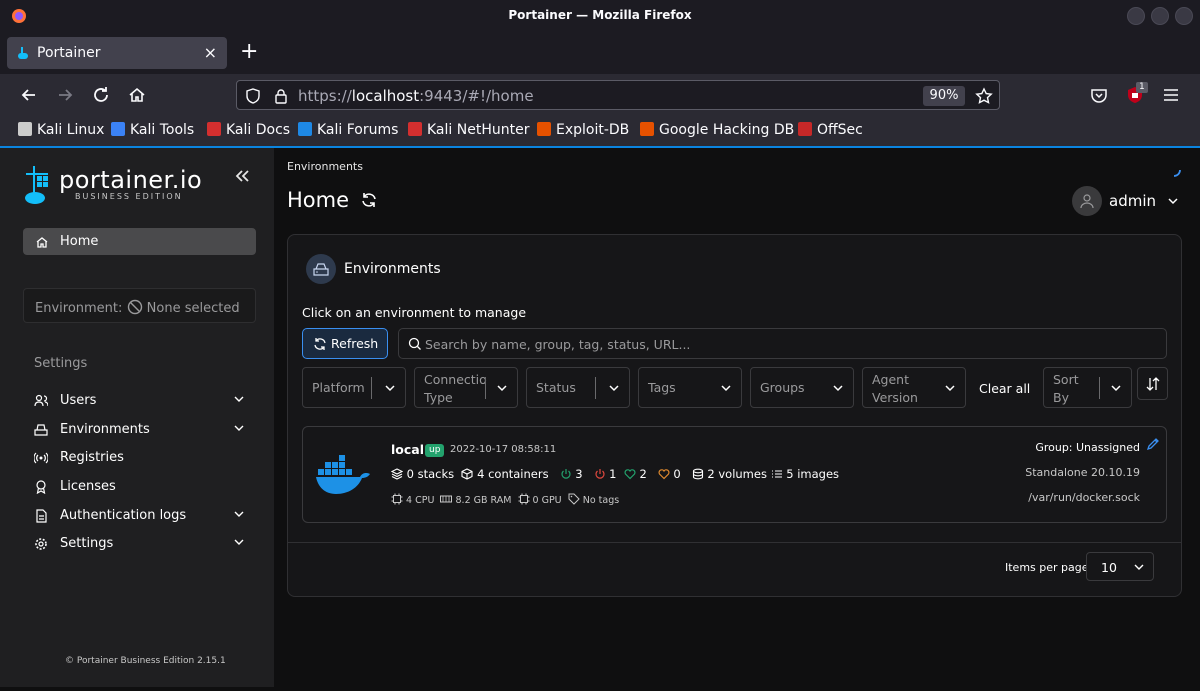  Describe the element at coordinates (895, 397) in the screenshot. I see `filter-label-line-2: Version` at that location.